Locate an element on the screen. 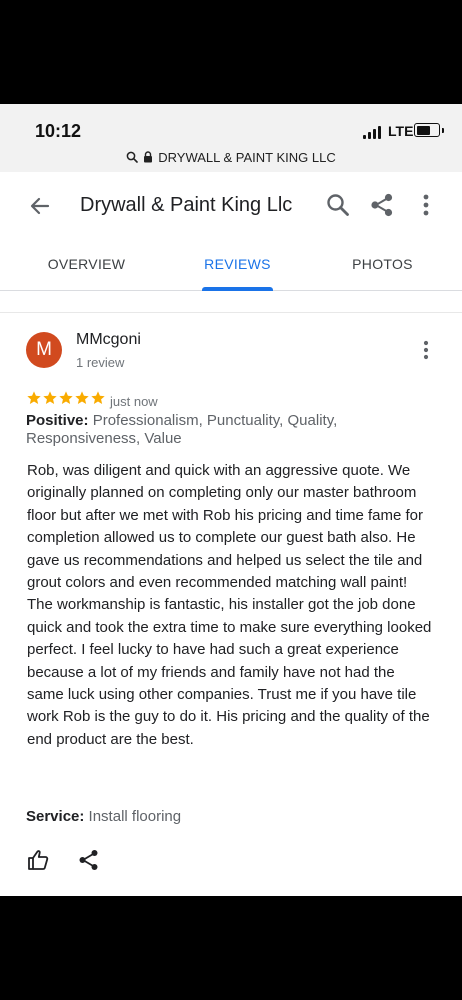 This screenshot has width=462, height=1000. review-date: just now is located at coordinates (134, 401).